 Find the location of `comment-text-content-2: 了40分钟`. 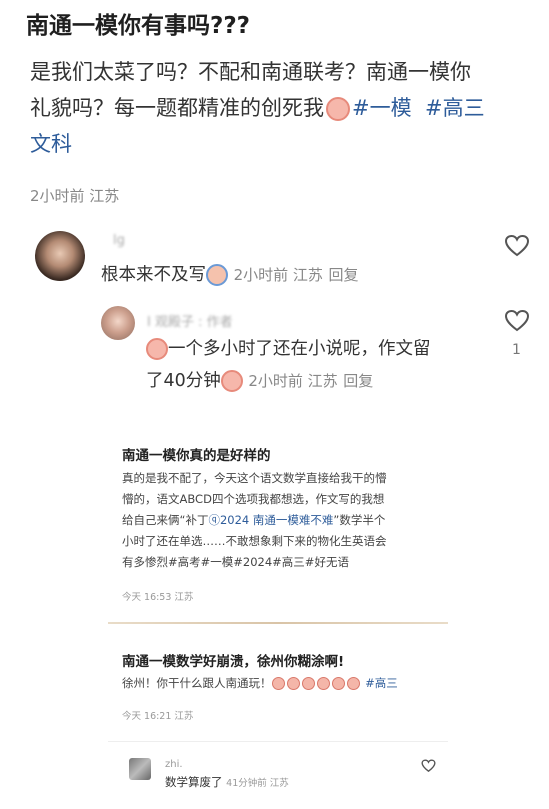

comment-text-content-2: 了40分钟 is located at coordinates (183, 381).